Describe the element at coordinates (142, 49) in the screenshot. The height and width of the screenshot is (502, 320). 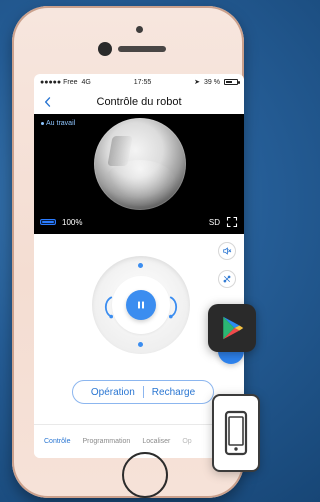
I see `earpiece-speaker` at that location.